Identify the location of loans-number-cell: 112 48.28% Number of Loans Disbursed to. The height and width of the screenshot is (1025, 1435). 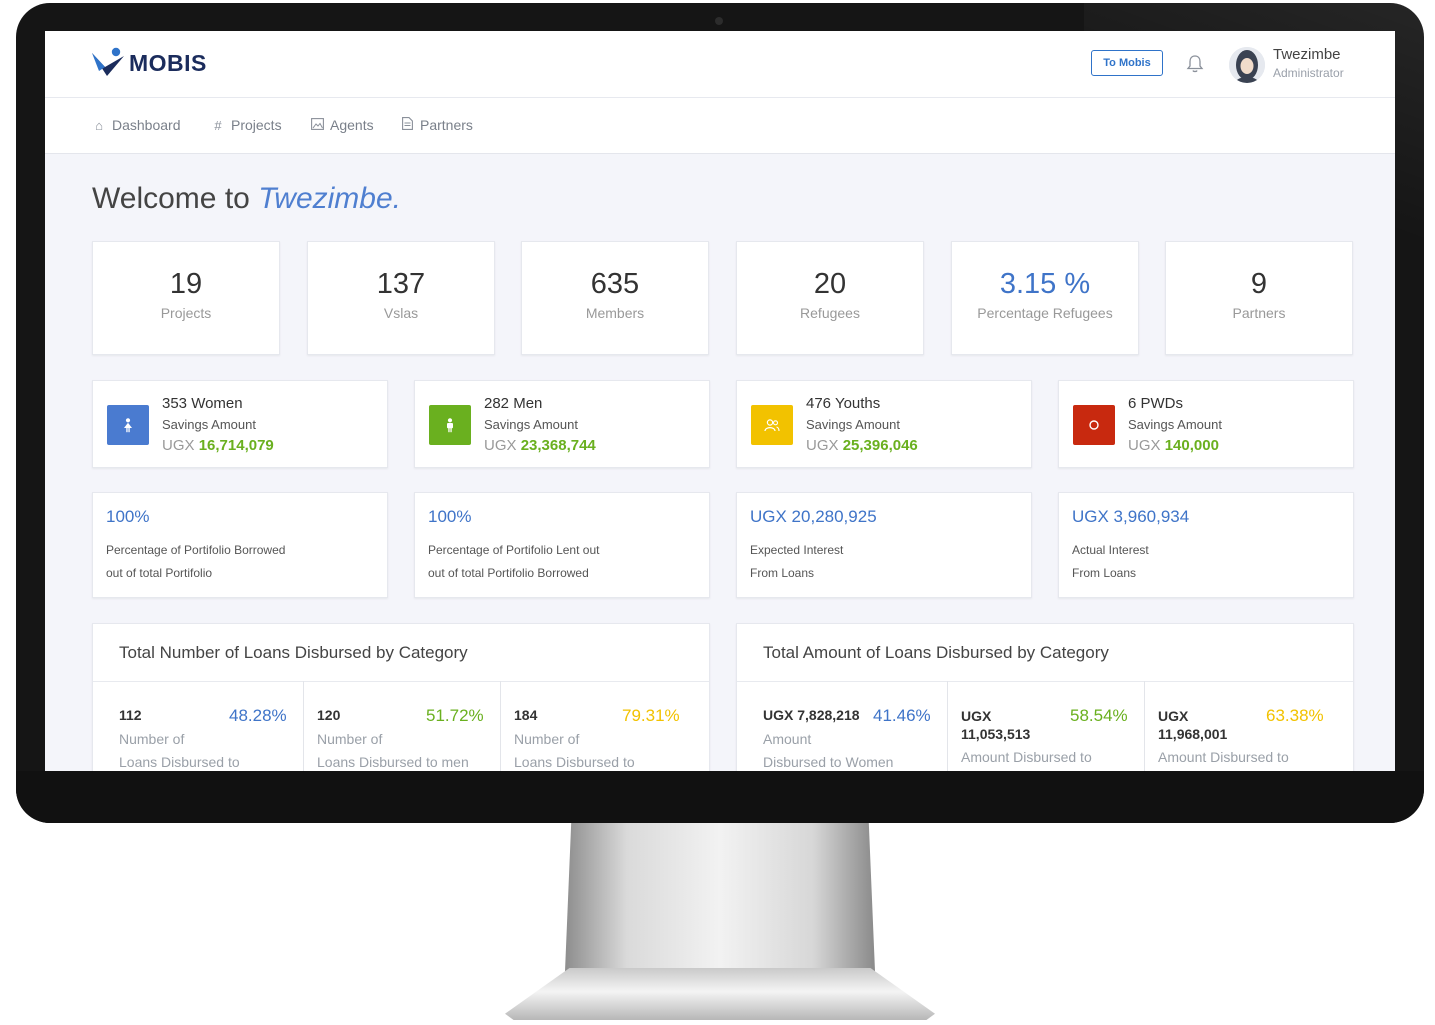
(198, 726).